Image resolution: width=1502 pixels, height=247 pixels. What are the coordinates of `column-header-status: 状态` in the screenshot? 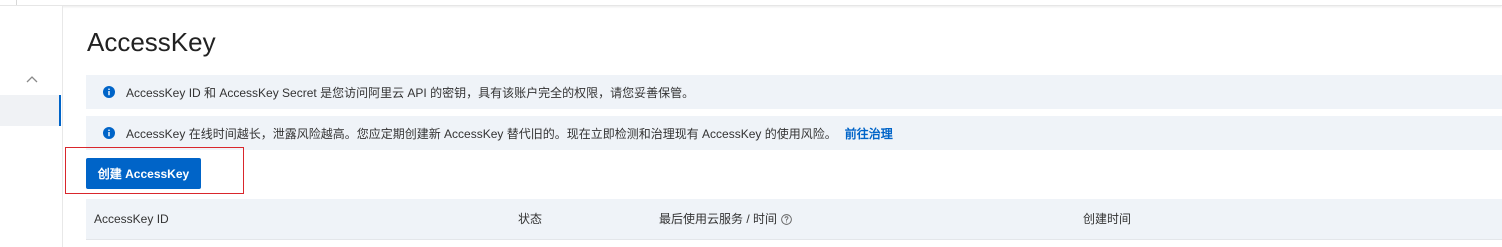 It's located at (530, 219).